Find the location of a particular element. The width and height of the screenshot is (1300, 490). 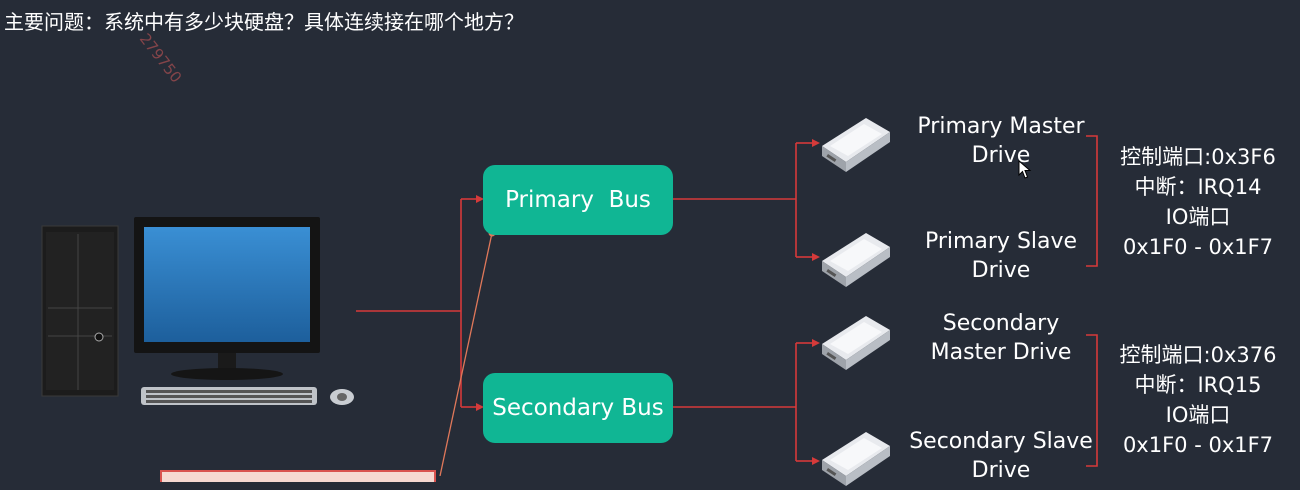

primary-slave-drive-label: Primary Slave Drive is located at coordinates (1001, 256).